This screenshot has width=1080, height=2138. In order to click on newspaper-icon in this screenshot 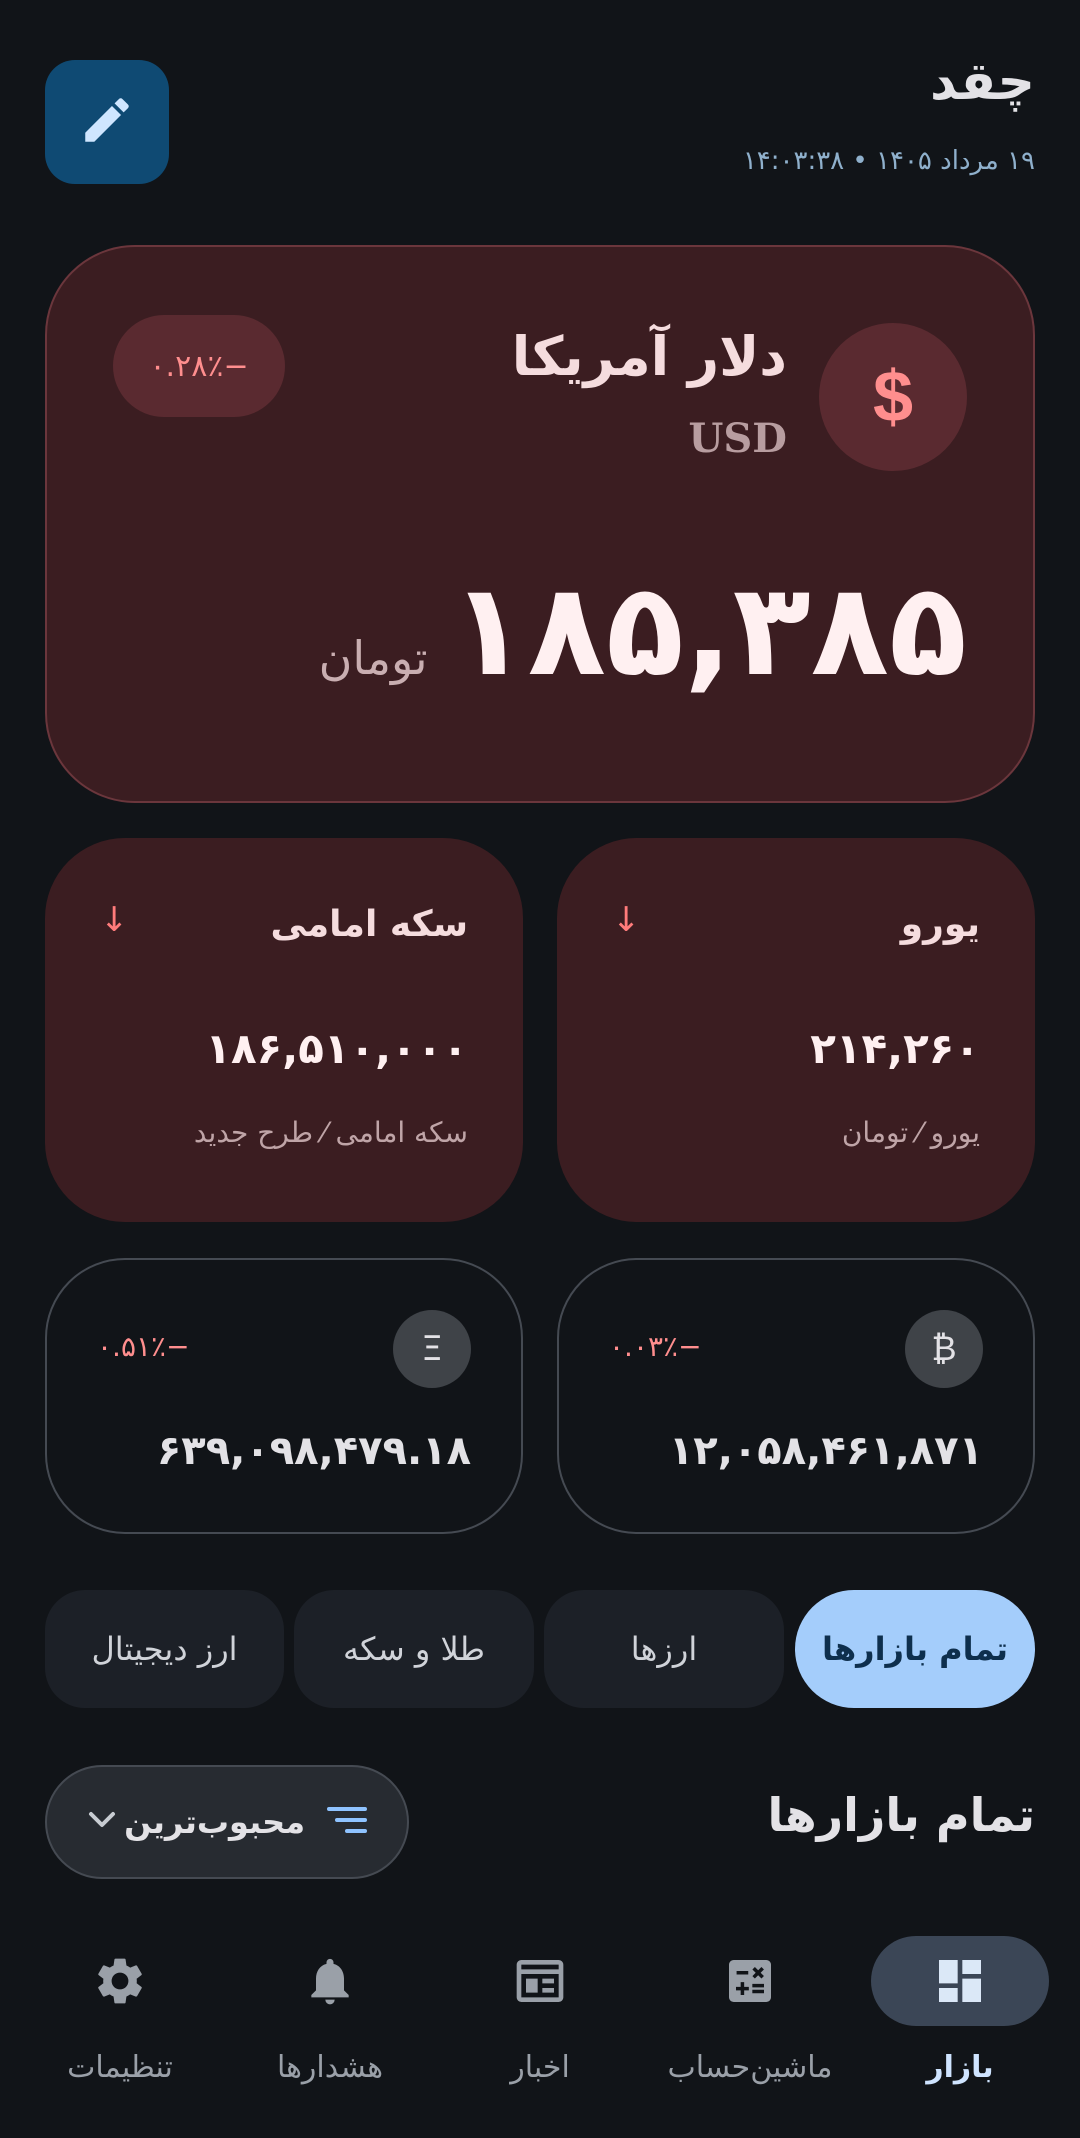, I will do `click(540, 1981)`.